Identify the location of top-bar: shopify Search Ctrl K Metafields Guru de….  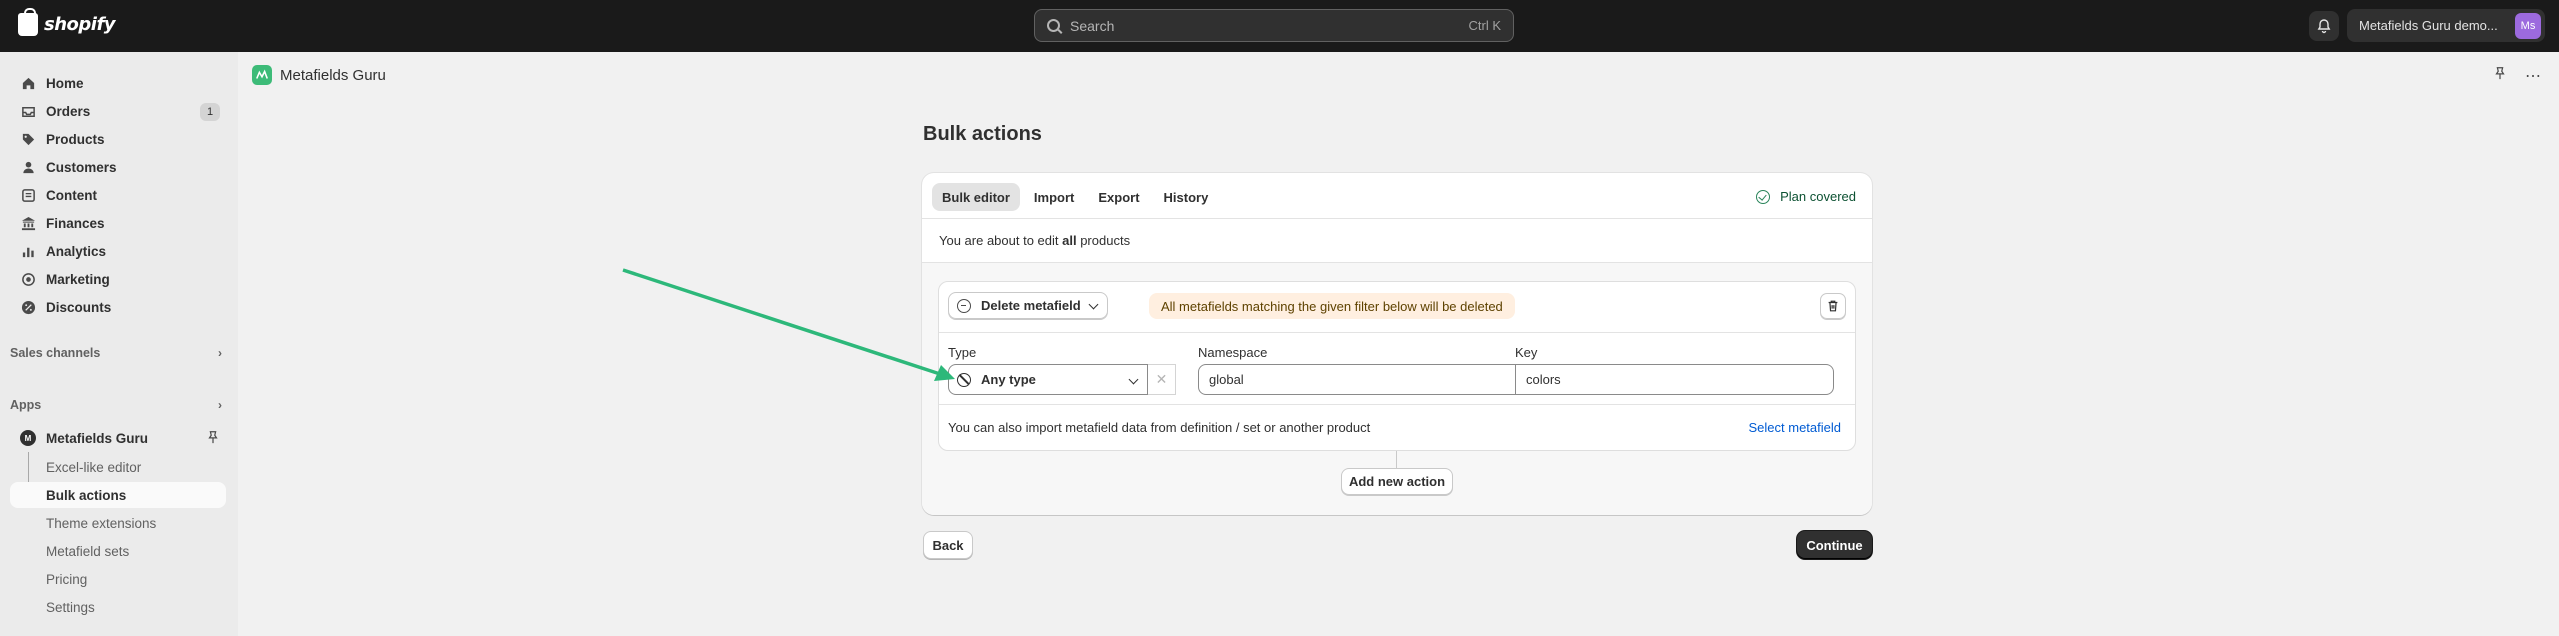
(1279, 26).